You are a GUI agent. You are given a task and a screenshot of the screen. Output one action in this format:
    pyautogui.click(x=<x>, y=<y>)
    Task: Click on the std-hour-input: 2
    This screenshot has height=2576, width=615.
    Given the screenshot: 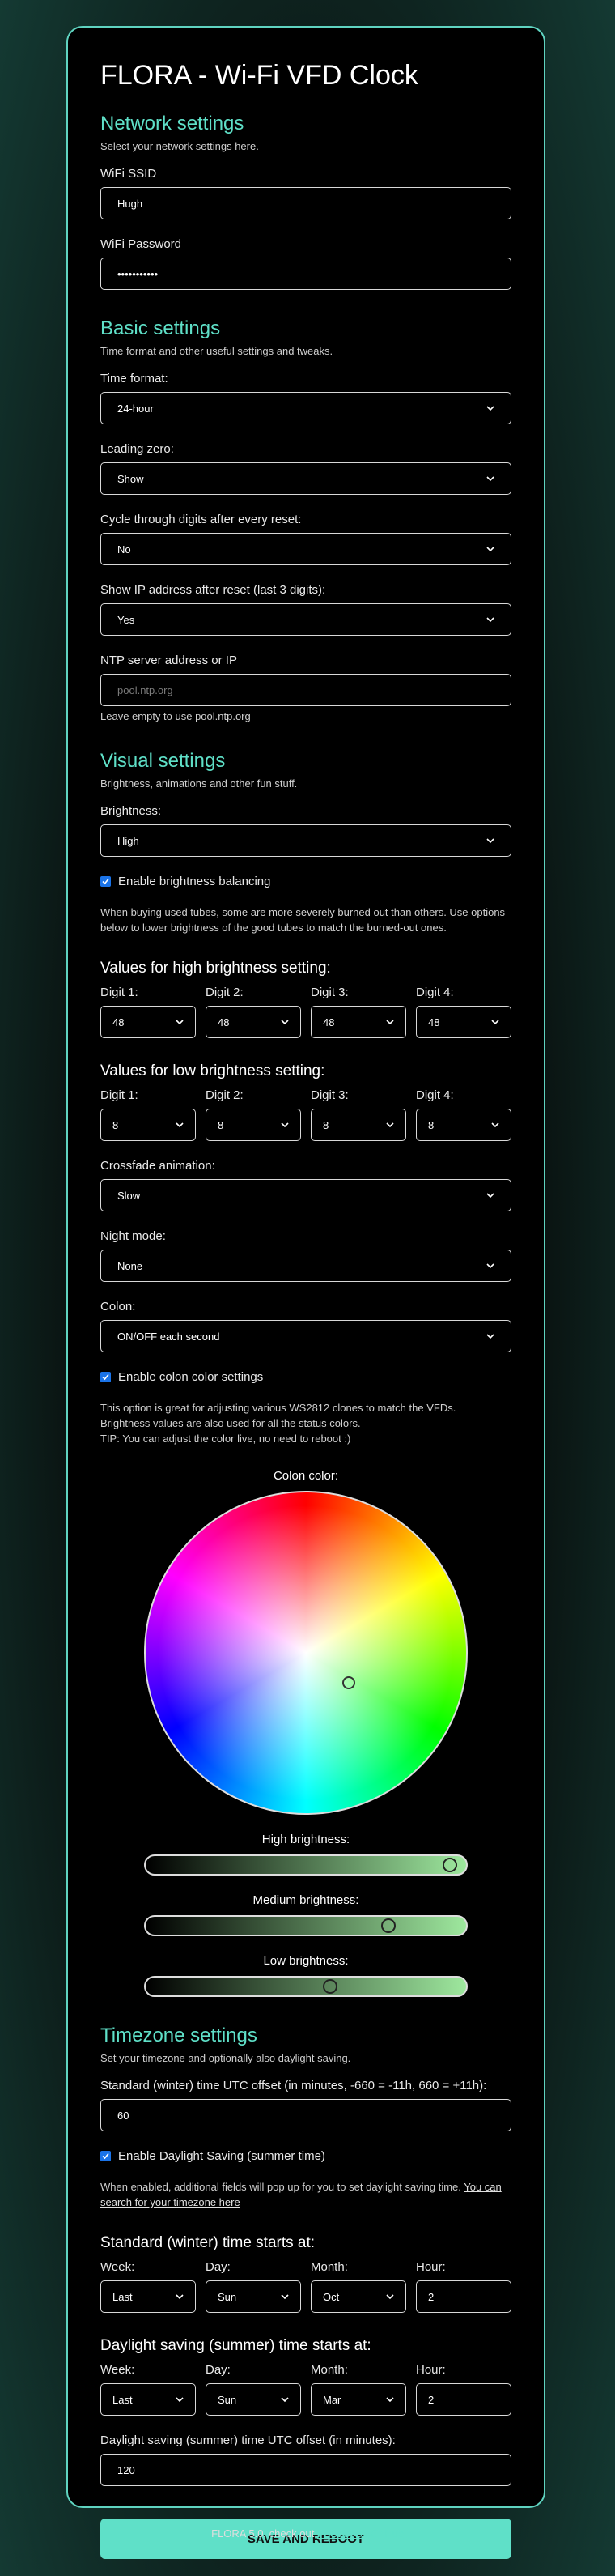 What is the action you would take?
    pyautogui.click(x=463, y=2296)
    